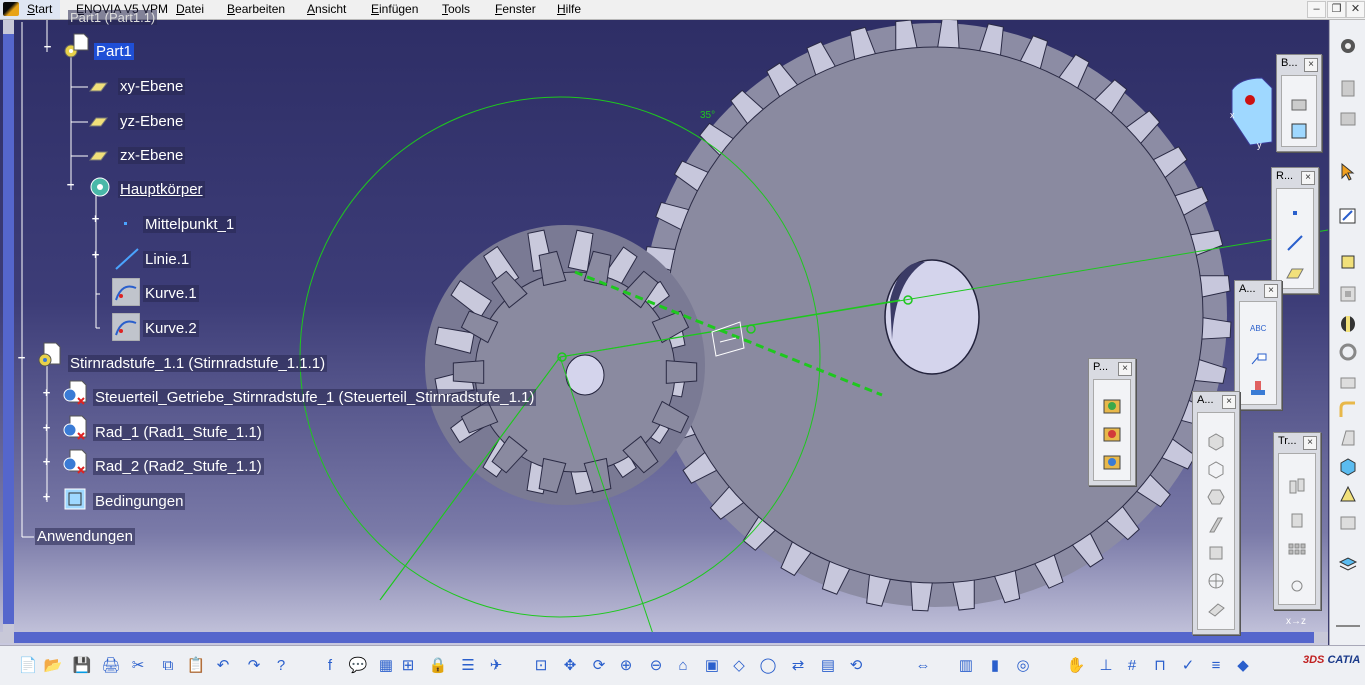 The image size is (1365, 685). Describe the element at coordinates (496, 666) in the screenshot. I see `fly-icon: ✈` at that location.